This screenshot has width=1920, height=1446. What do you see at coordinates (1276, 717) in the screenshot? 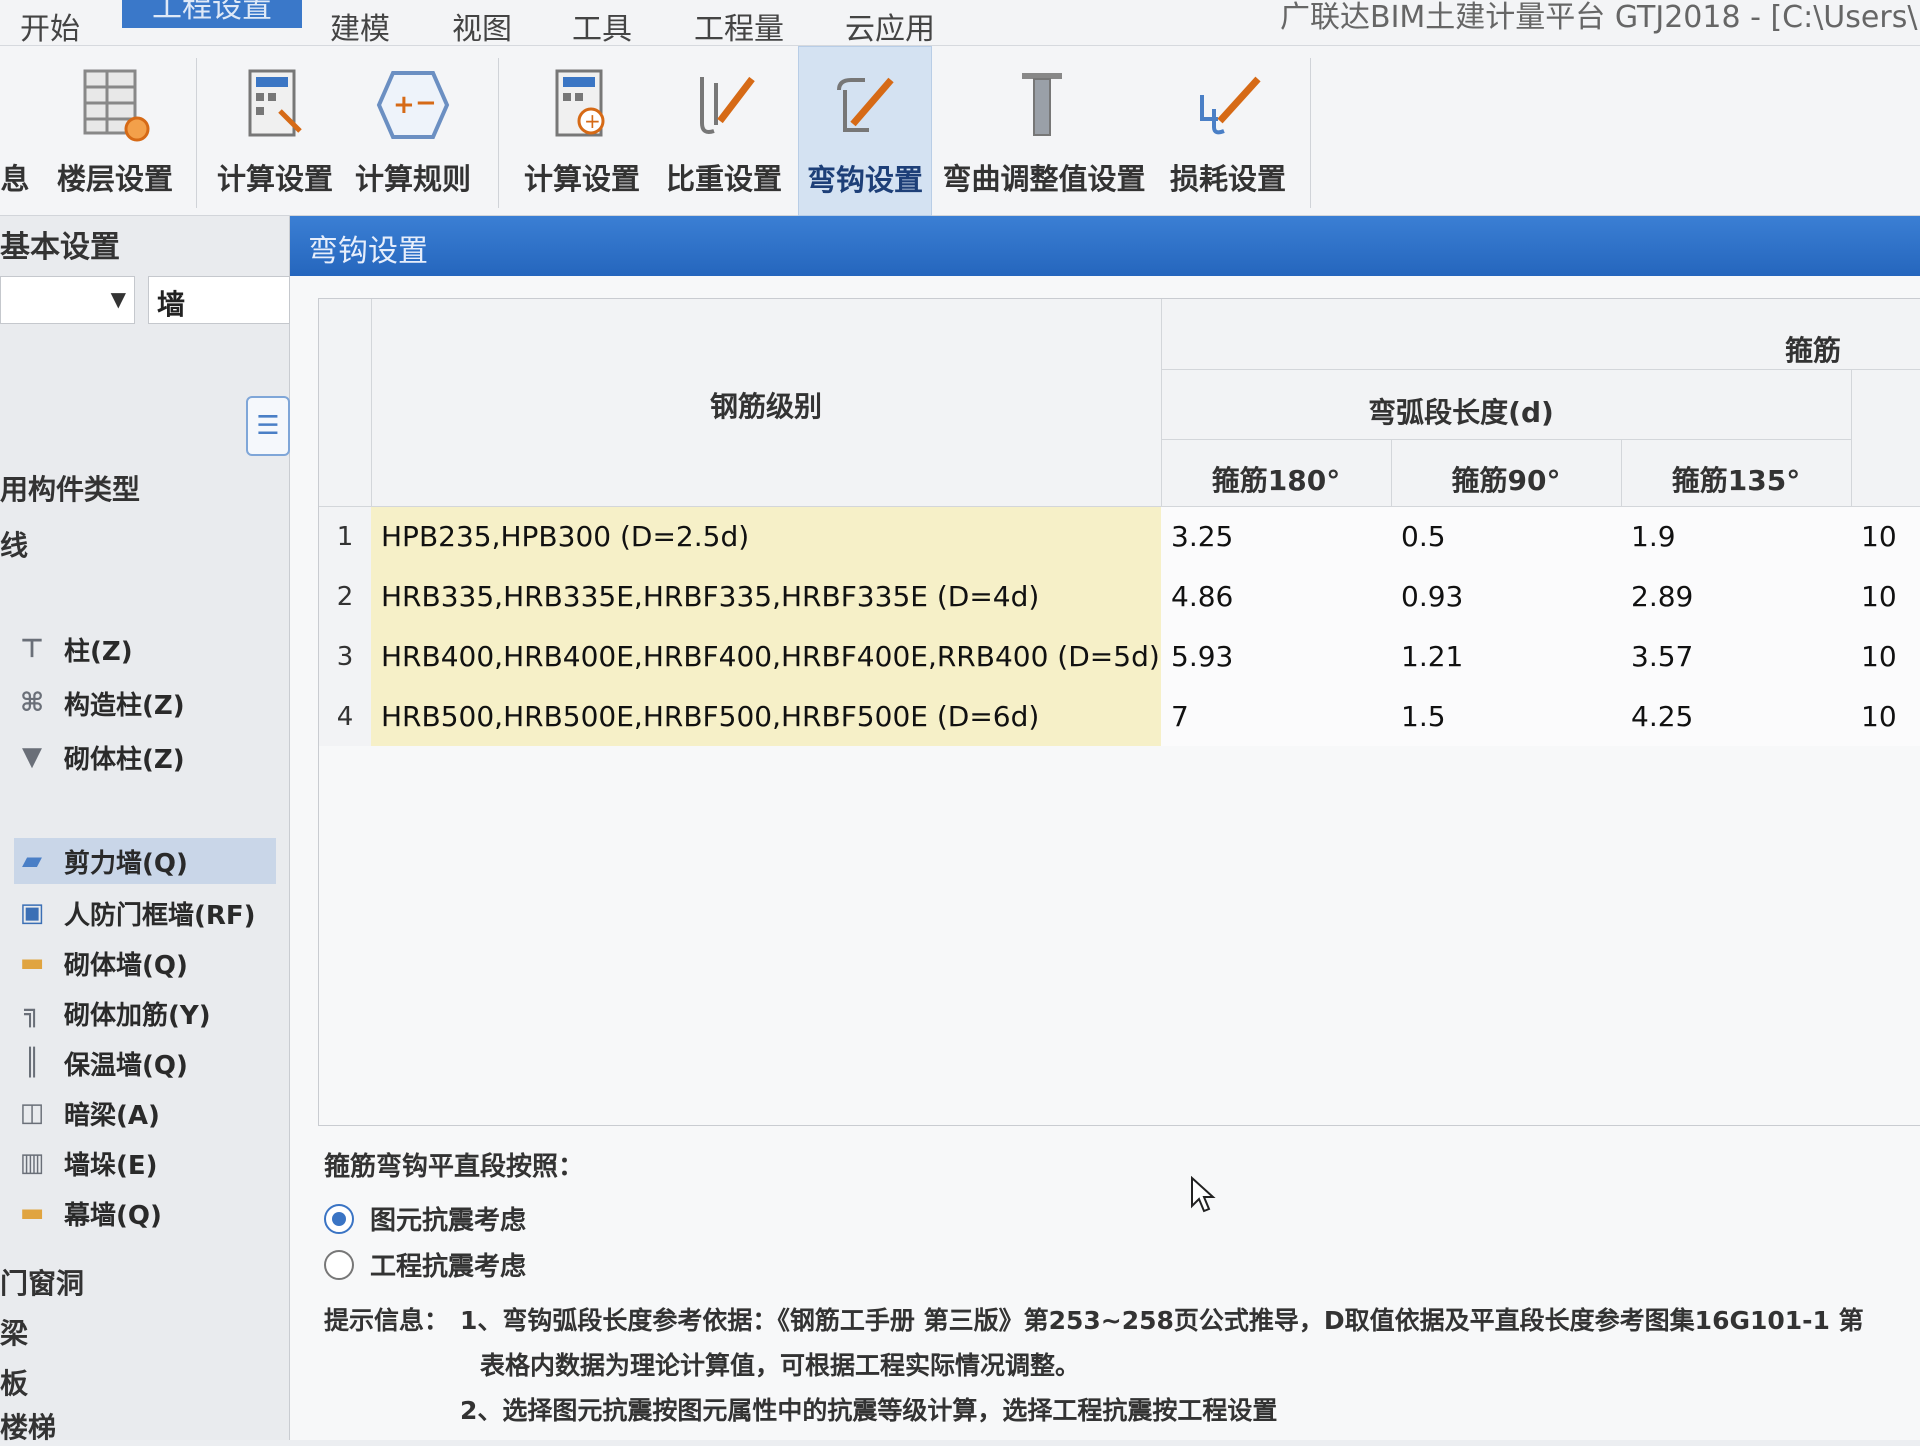
I see `stirrup-180-cell: 7` at bounding box center [1276, 717].